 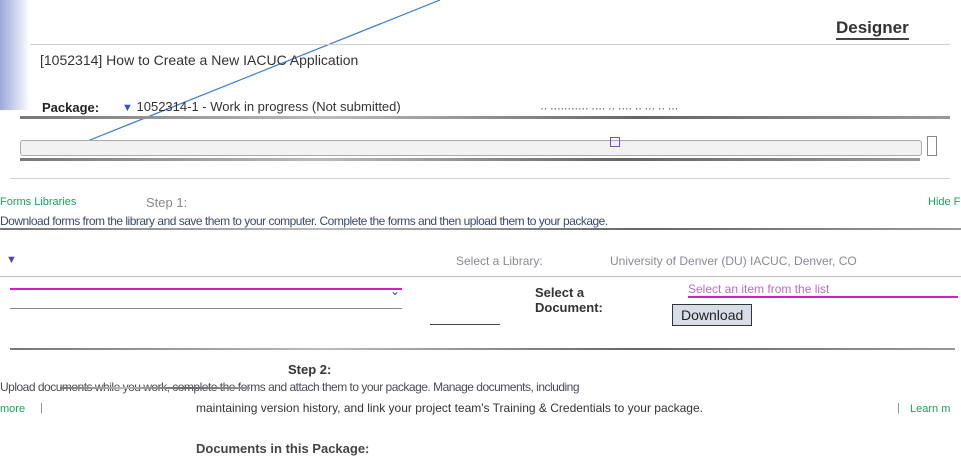 I want to click on toolbar-handle-icon, so click(x=932, y=146).